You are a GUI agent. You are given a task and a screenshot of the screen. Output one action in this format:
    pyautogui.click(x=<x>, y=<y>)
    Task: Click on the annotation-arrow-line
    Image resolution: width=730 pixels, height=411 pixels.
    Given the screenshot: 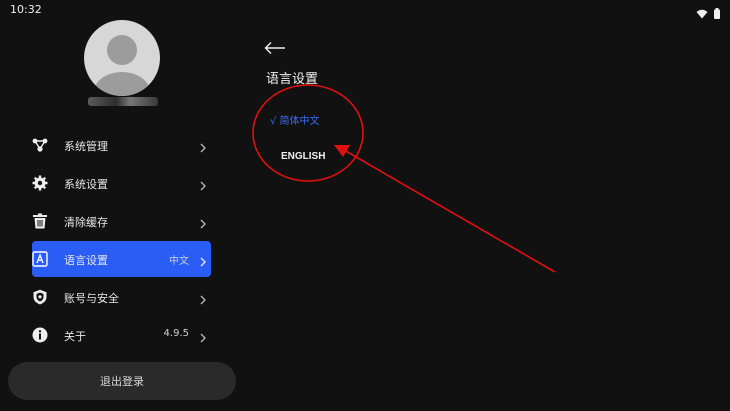 What is the action you would take?
    pyautogui.click(x=449, y=211)
    